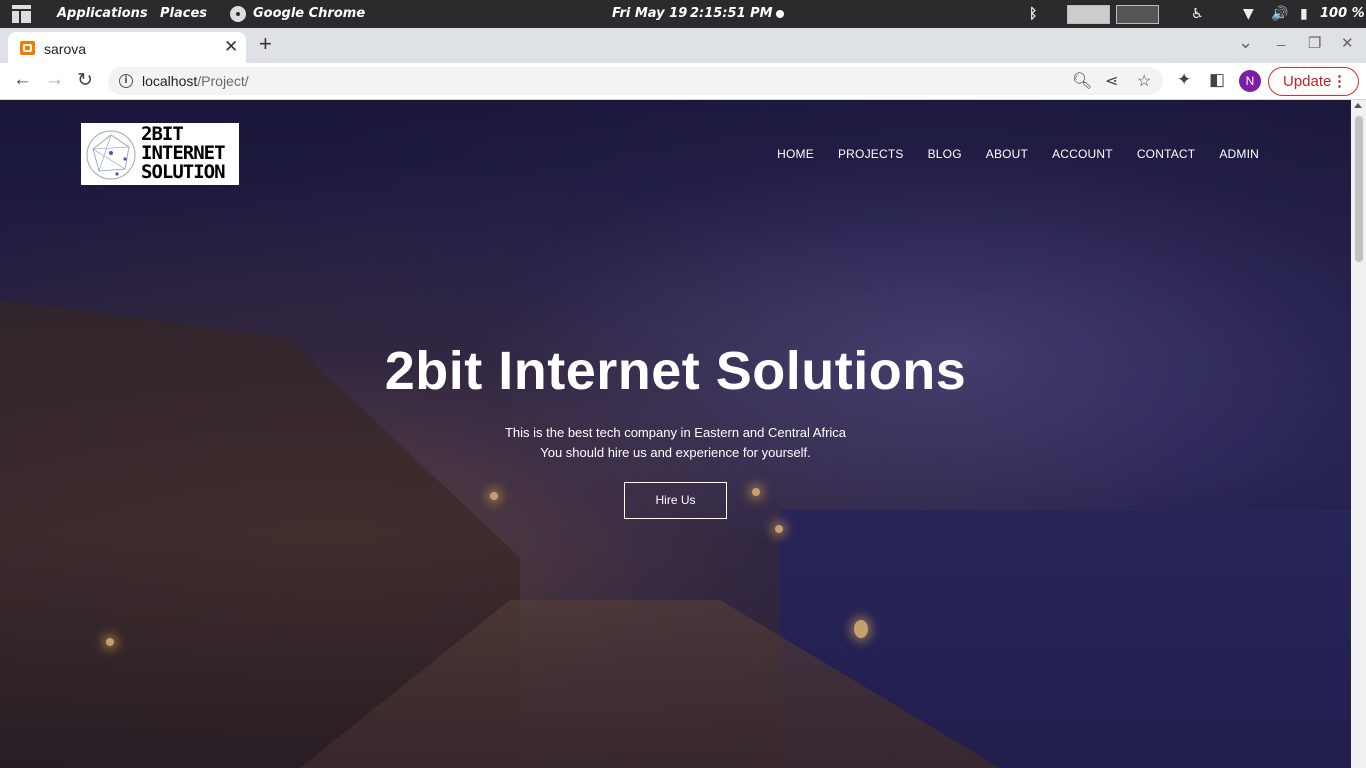 Image resolution: width=1366 pixels, height=768 pixels. What do you see at coordinates (1342, 13) in the screenshot?
I see `battery-percentage: 100 %` at bounding box center [1342, 13].